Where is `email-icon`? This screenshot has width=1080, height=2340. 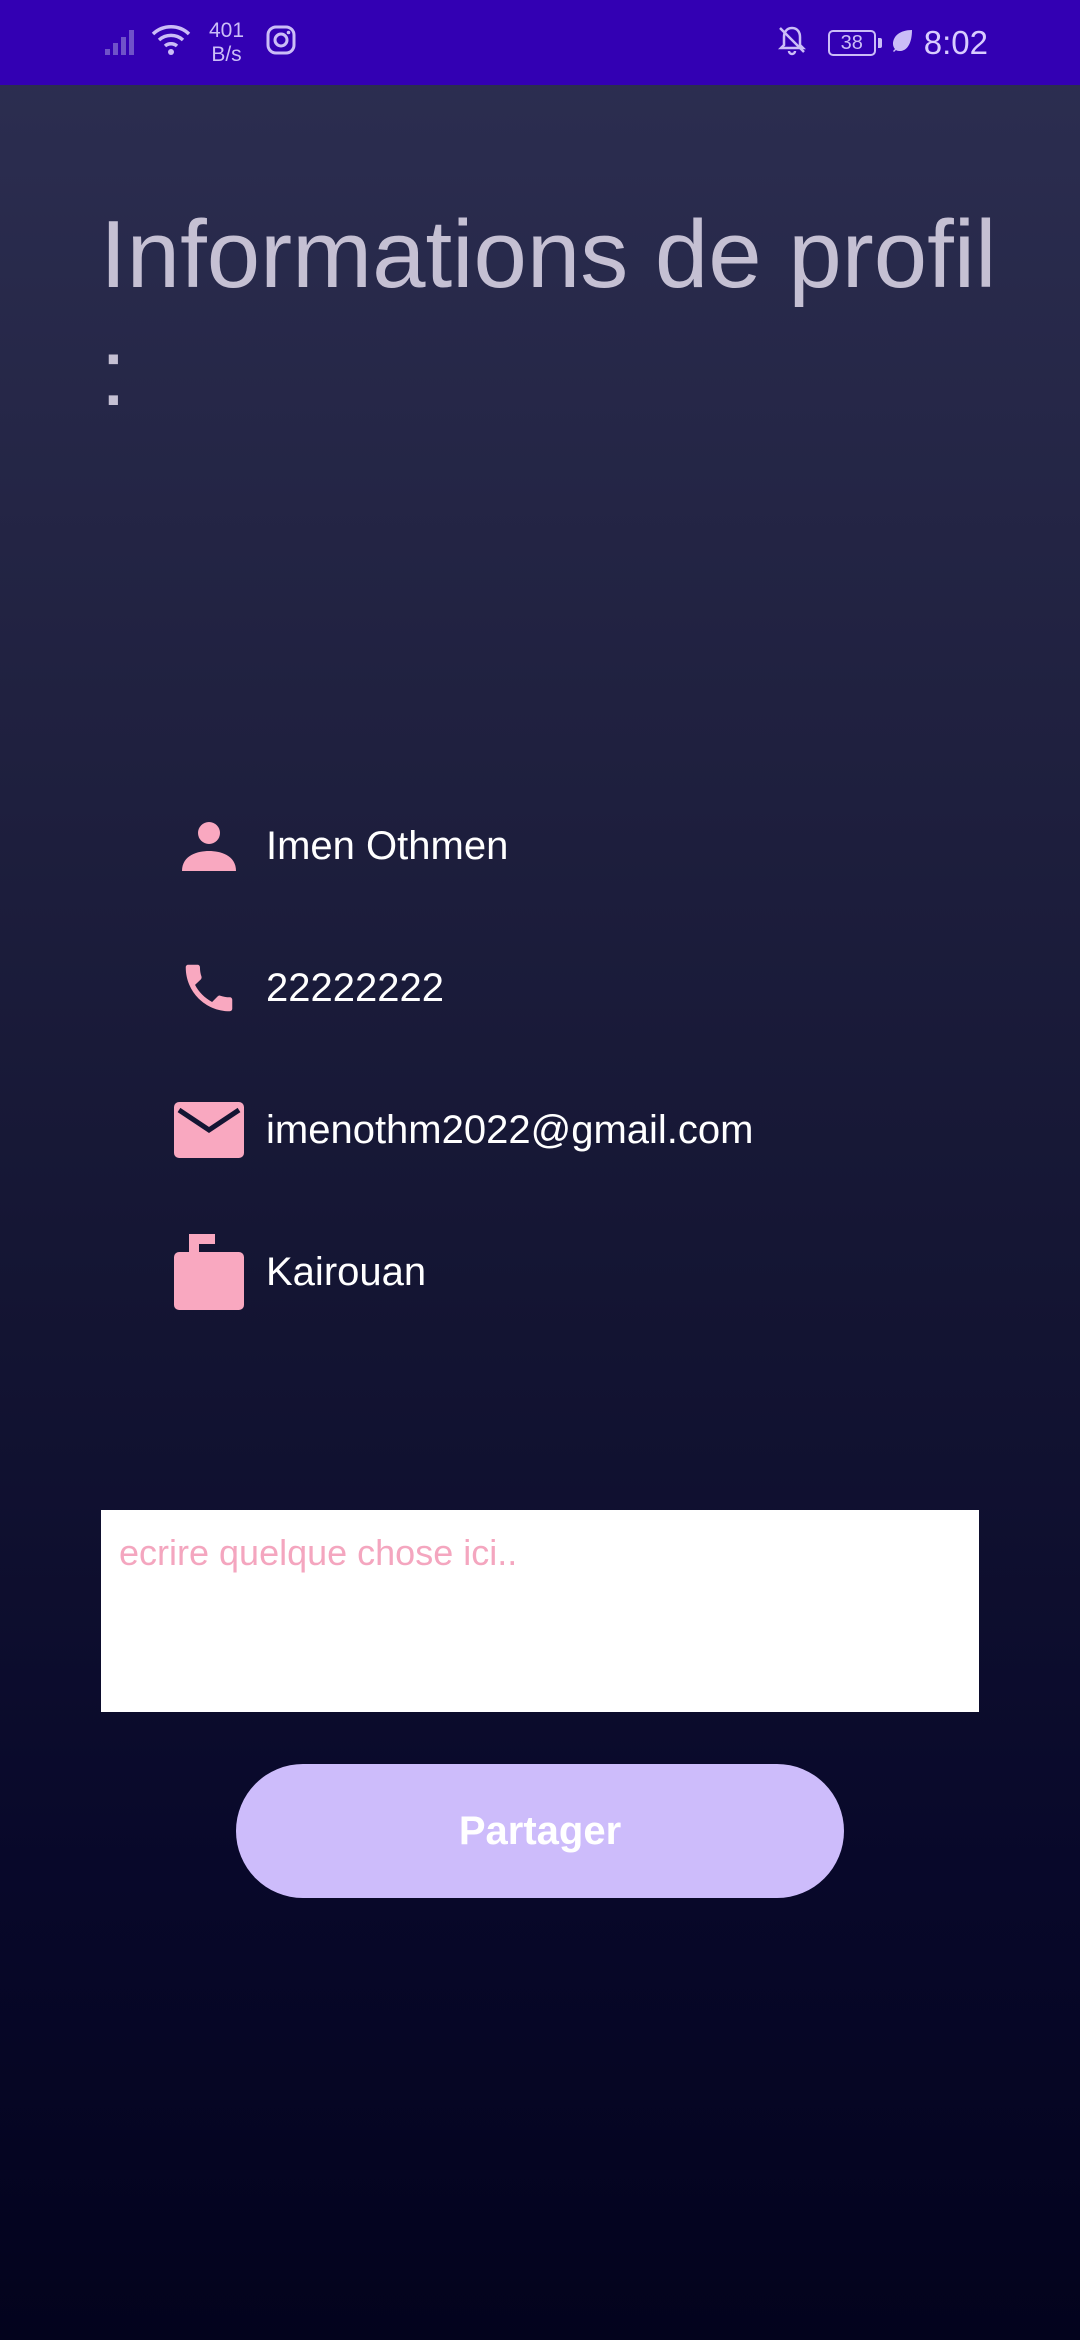 email-icon is located at coordinates (209, 1130).